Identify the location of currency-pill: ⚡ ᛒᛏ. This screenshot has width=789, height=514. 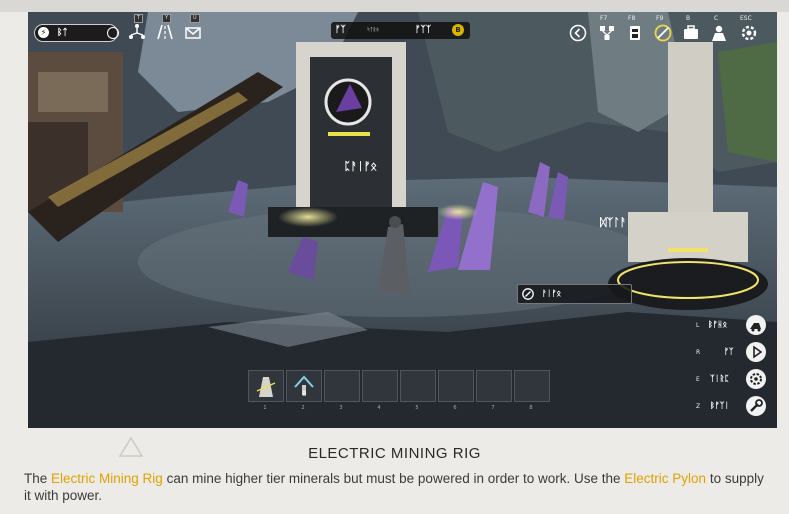
(76, 33).